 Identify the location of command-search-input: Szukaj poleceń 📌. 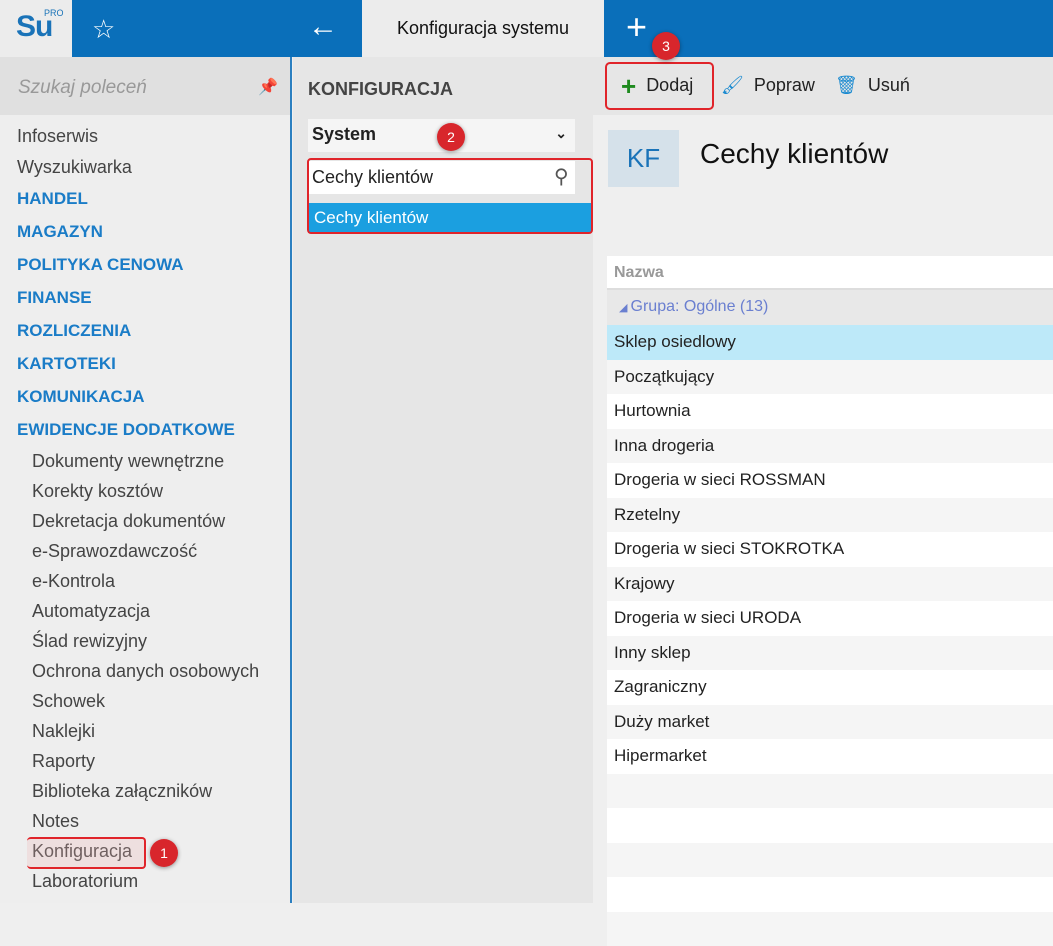
(145, 86).